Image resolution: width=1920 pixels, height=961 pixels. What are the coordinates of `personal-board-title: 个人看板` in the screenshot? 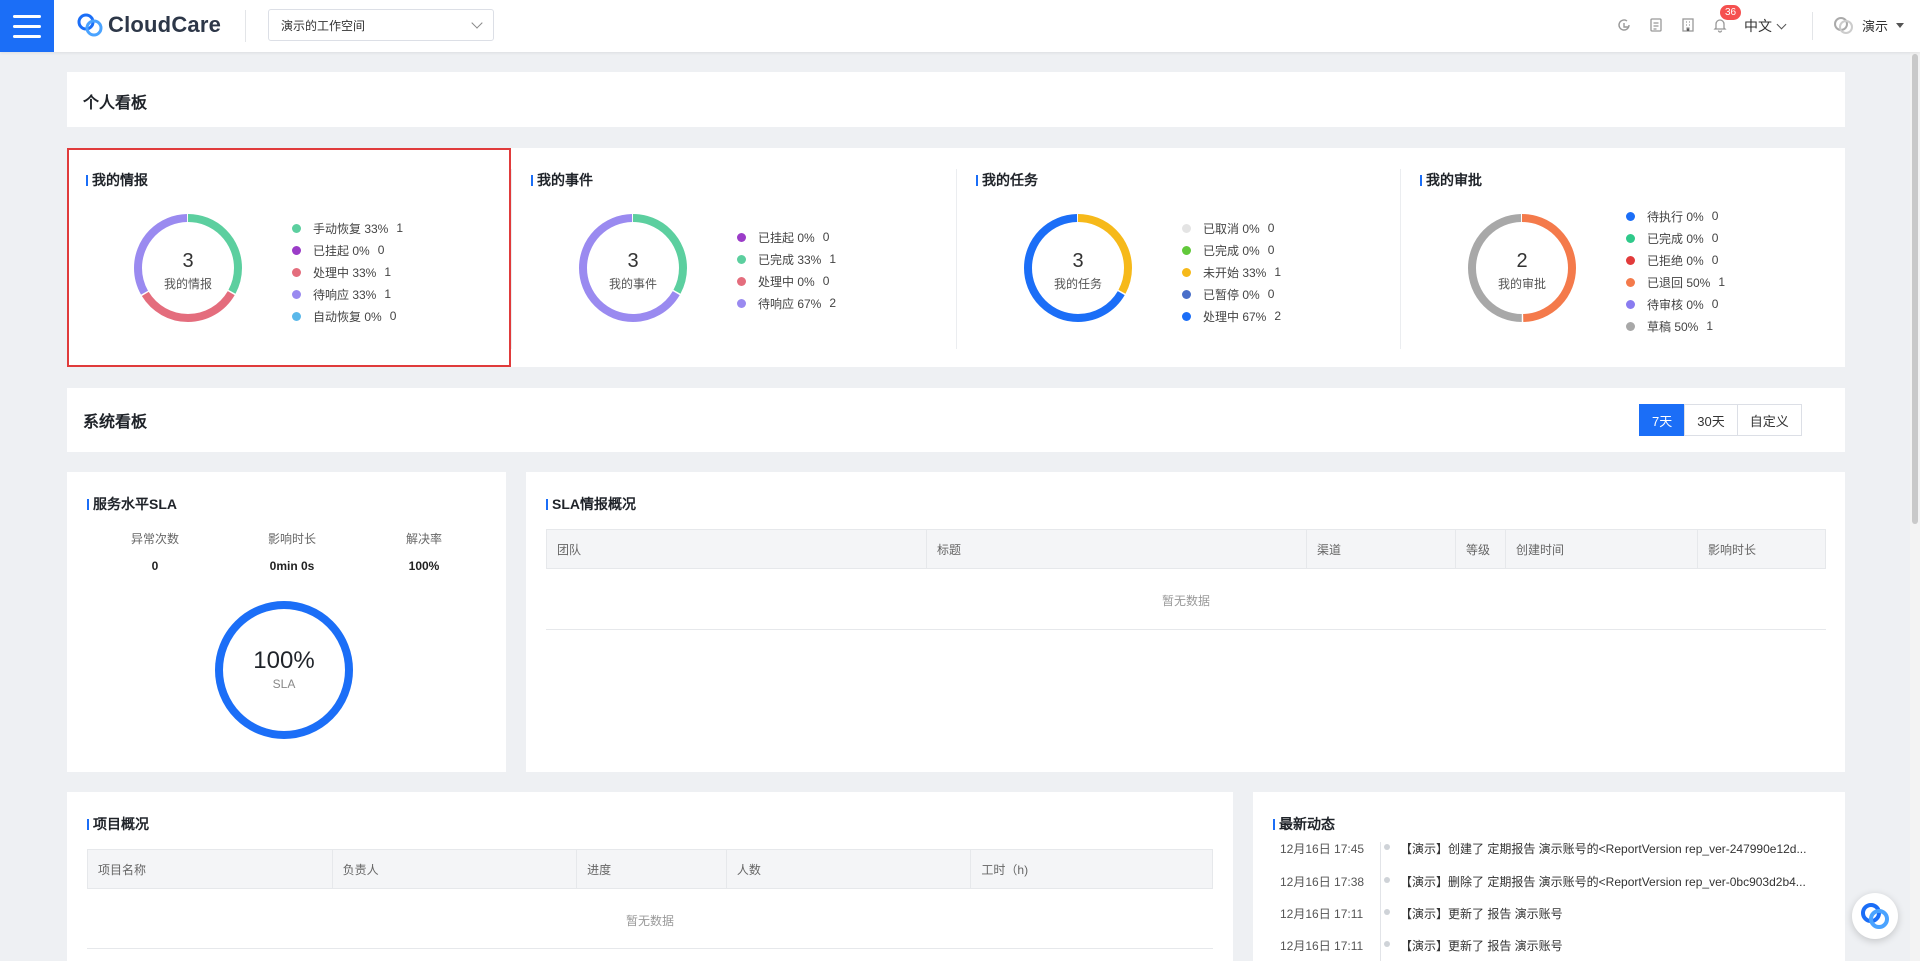 It's located at (115, 103).